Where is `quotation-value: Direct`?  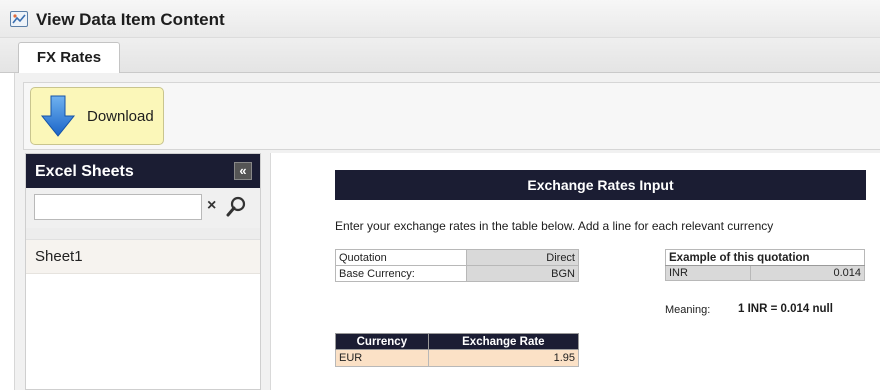
quotation-value: Direct is located at coordinates (522, 257).